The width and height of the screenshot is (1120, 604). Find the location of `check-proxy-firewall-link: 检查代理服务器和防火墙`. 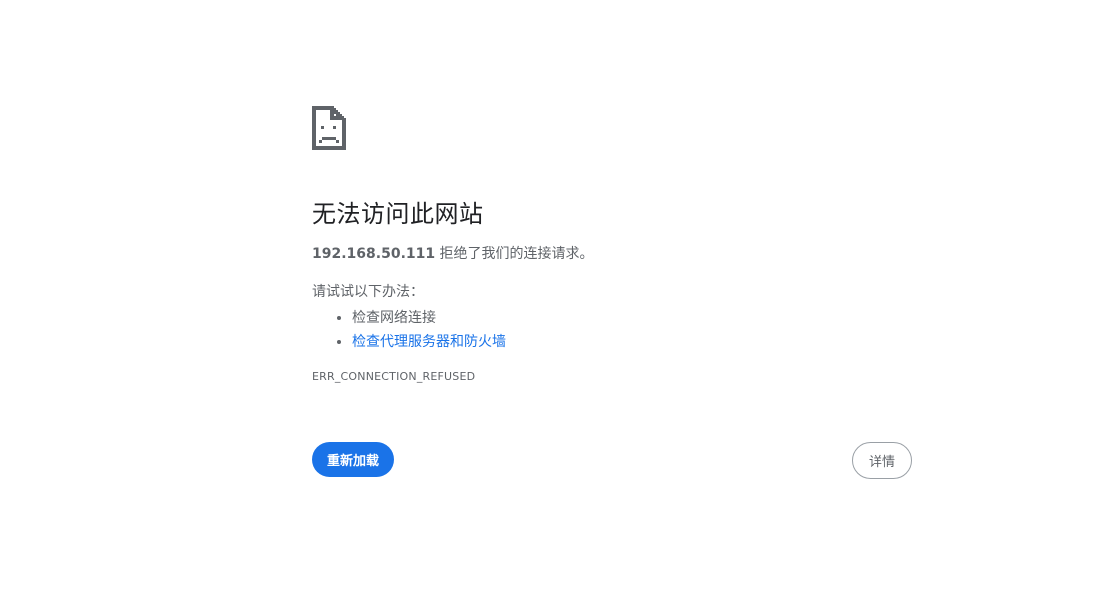

check-proxy-firewall-link: 检查代理服务器和防火墙 is located at coordinates (429, 342).